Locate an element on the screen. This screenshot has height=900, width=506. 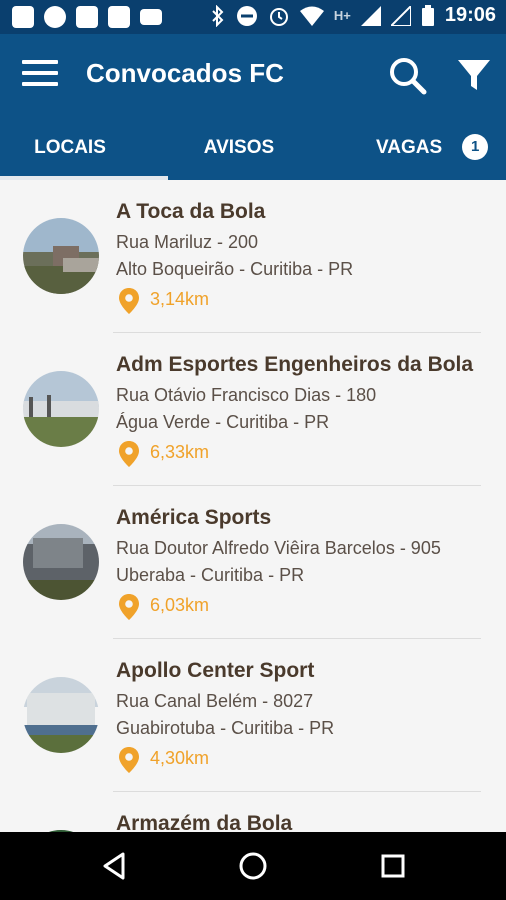
list-item: Armazém da Bola is located at coordinates (253, 812).